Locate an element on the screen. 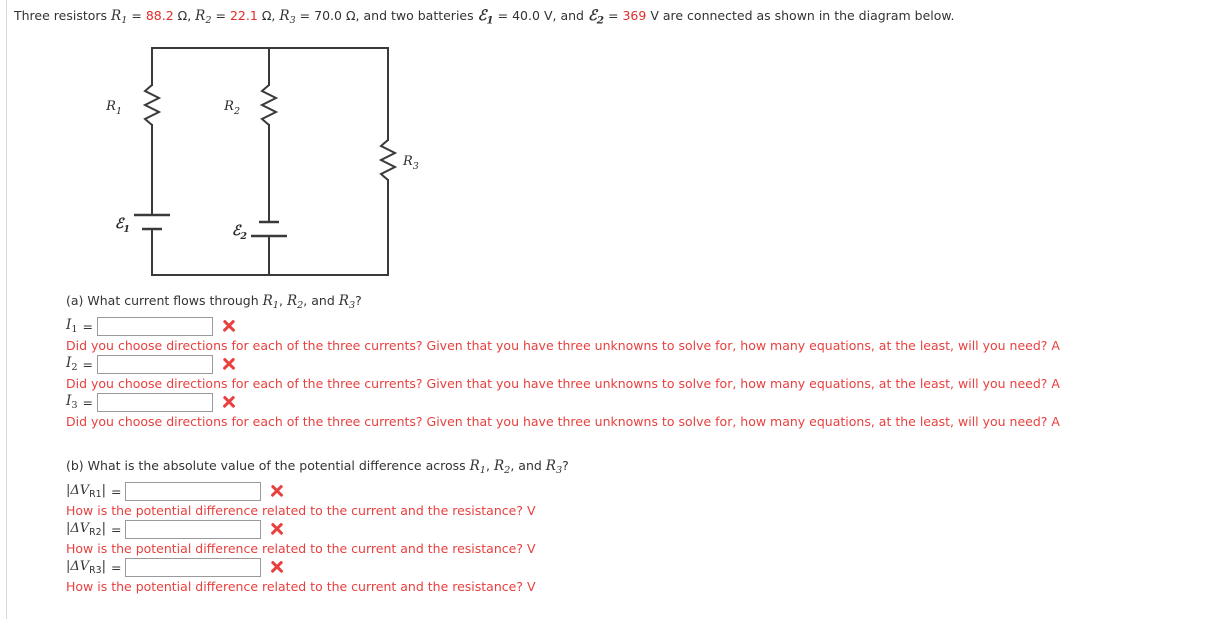 The width and height of the screenshot is (1208, 619). emf2-symbol: ℰ2 is located at coordinates (596, 17).